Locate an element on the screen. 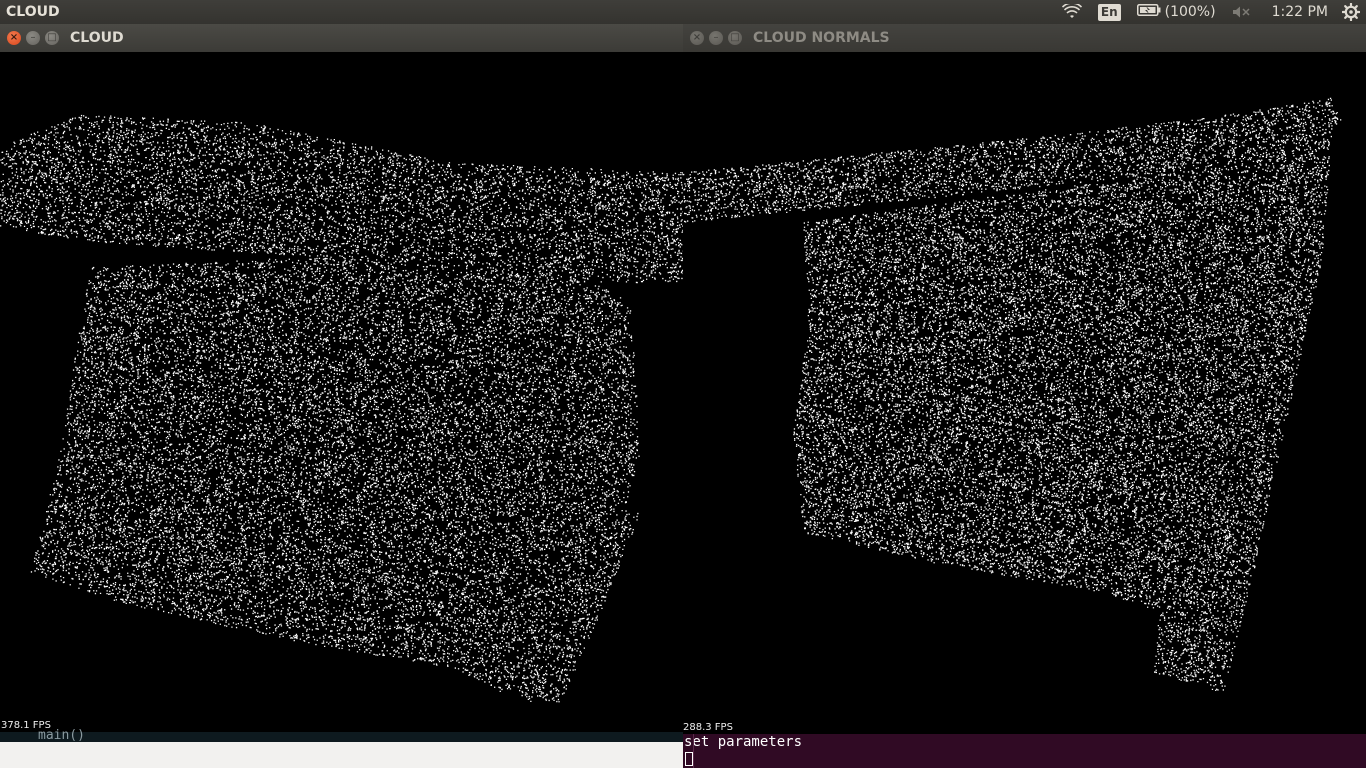 This screenshot has width=1366, height=768. terminal-margin is located at coordinates (693, 751).